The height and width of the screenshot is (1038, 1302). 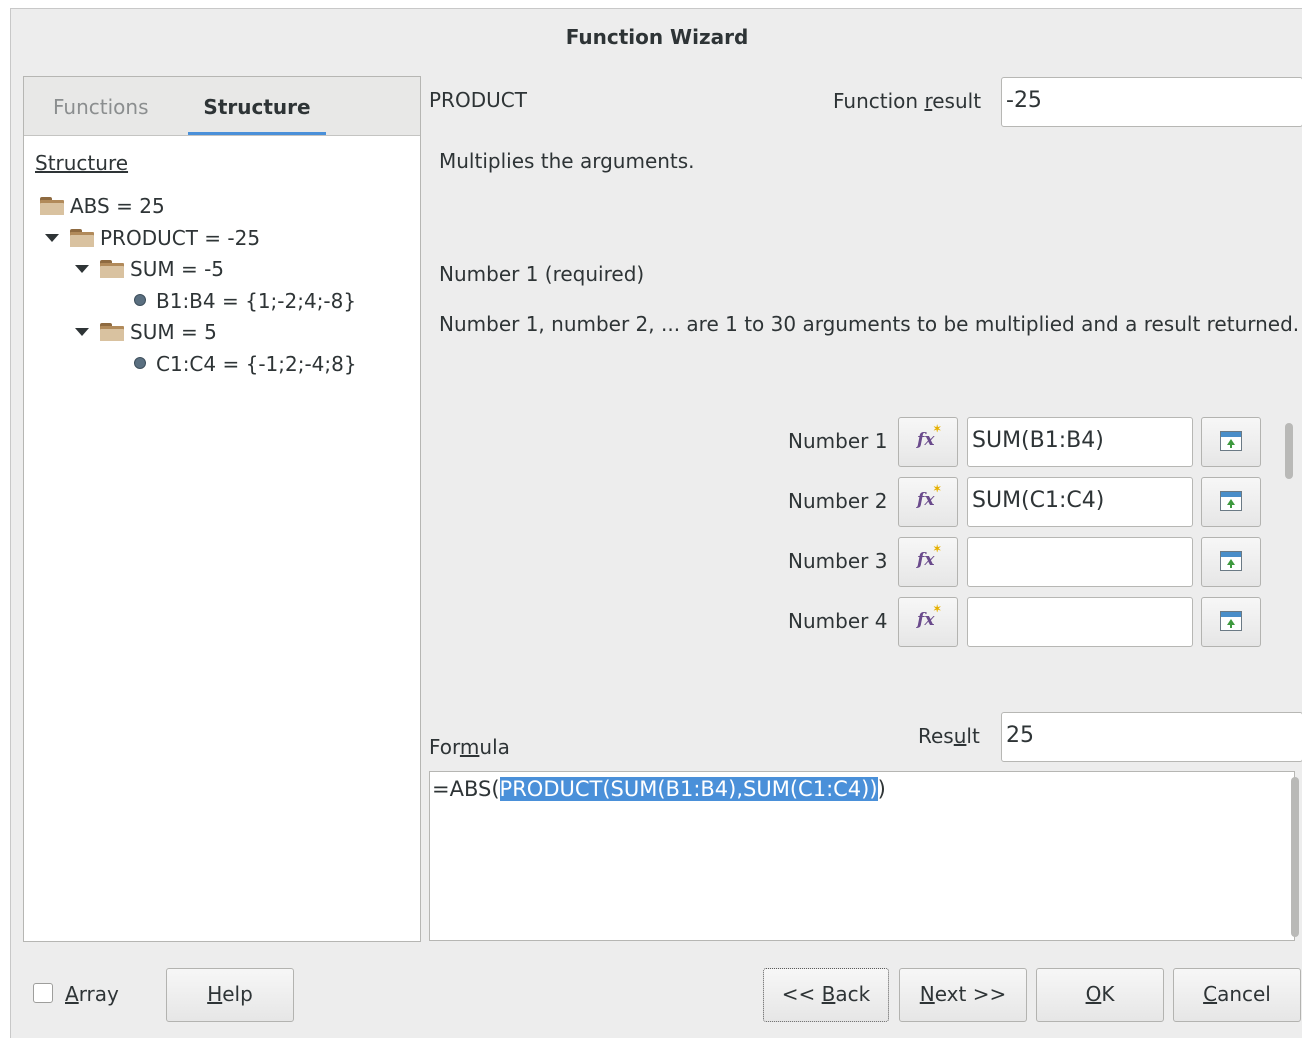 I want to click on help-button: Help, so click(x=230, y=995).